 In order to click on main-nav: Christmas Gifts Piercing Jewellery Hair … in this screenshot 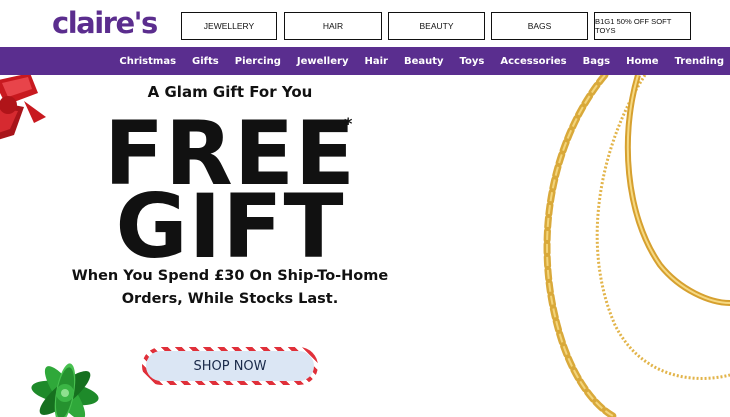, I will do `click(365, 61)`.